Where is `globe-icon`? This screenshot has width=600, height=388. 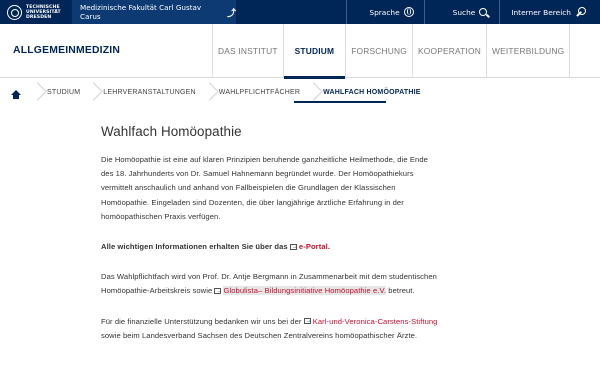 globe-icon is located at coordinates (408, 12).